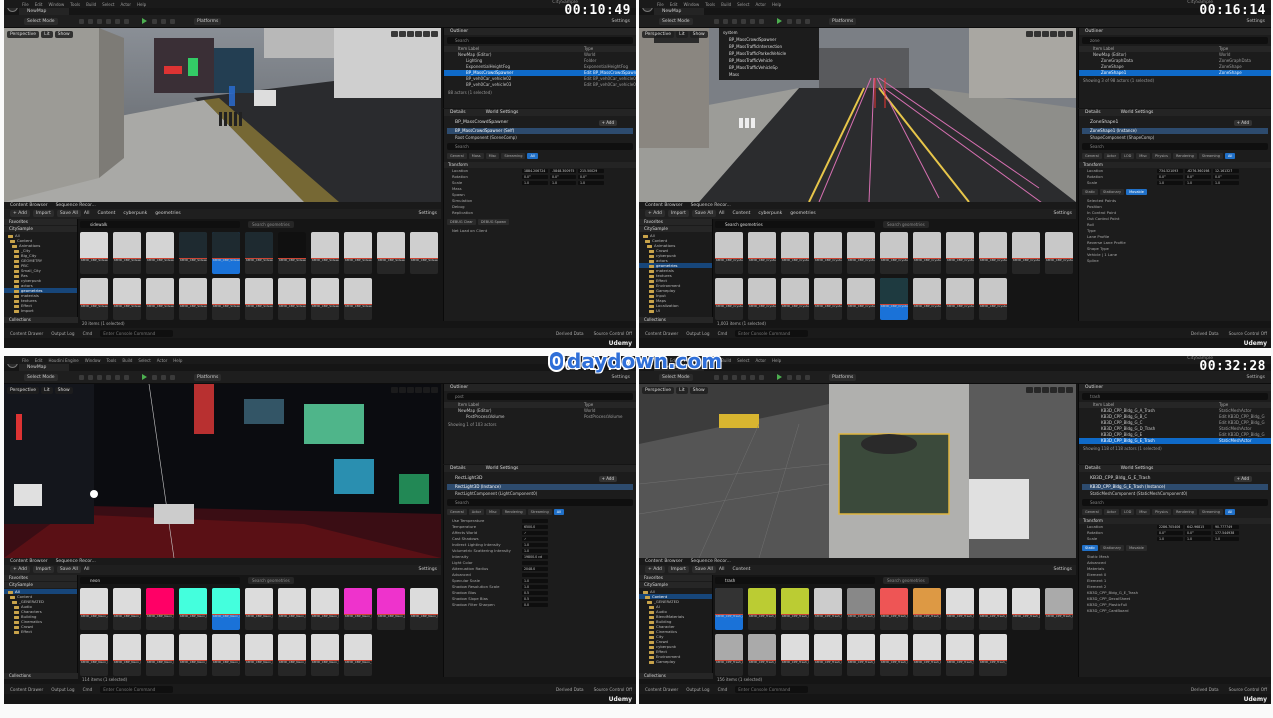 Image resolution: width=1273 pixels, height=718 pixels. Describe the element at coordinates (144, 21) in the screenshot. I see `play-icon` at that location.